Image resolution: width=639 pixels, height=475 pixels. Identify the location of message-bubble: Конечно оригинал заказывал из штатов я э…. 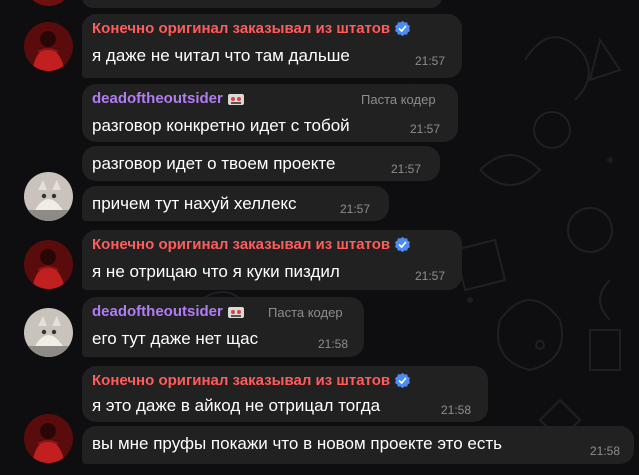
(285, 394).